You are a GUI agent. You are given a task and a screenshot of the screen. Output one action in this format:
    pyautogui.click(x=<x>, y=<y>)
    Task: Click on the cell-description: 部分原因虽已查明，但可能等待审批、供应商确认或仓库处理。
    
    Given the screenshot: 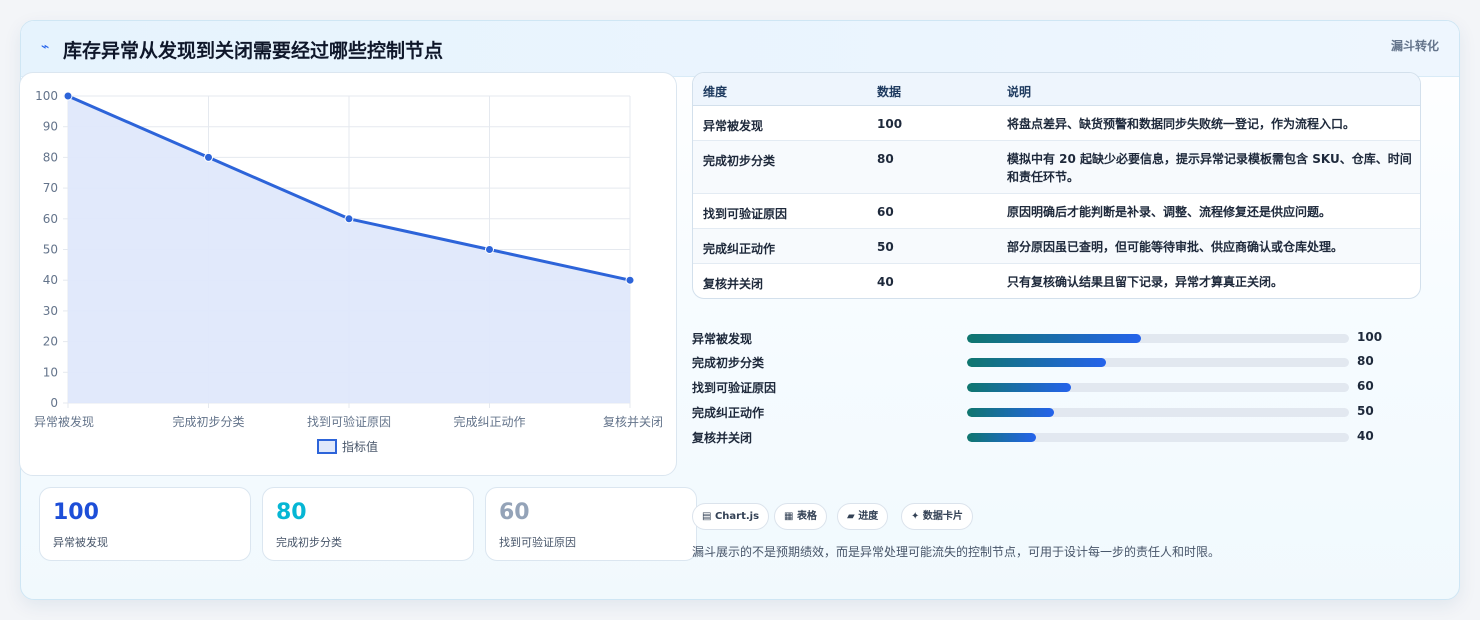 What is the action you would take?
    pyautogui.click(x=1175, y=247)
    